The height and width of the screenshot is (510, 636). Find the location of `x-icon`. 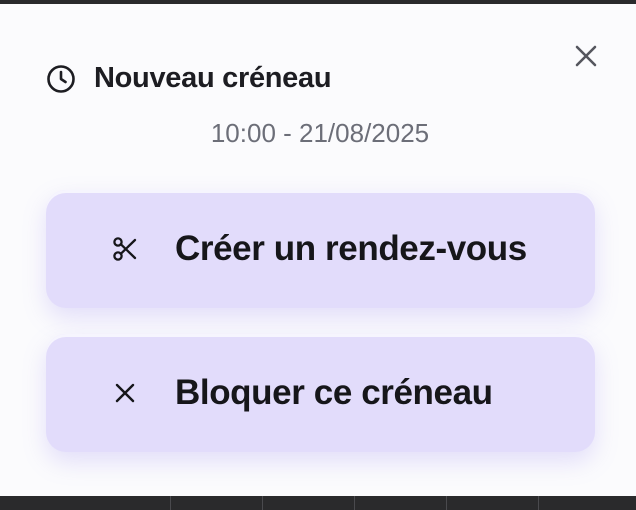

x-icon is located at coordinates (125, 393).